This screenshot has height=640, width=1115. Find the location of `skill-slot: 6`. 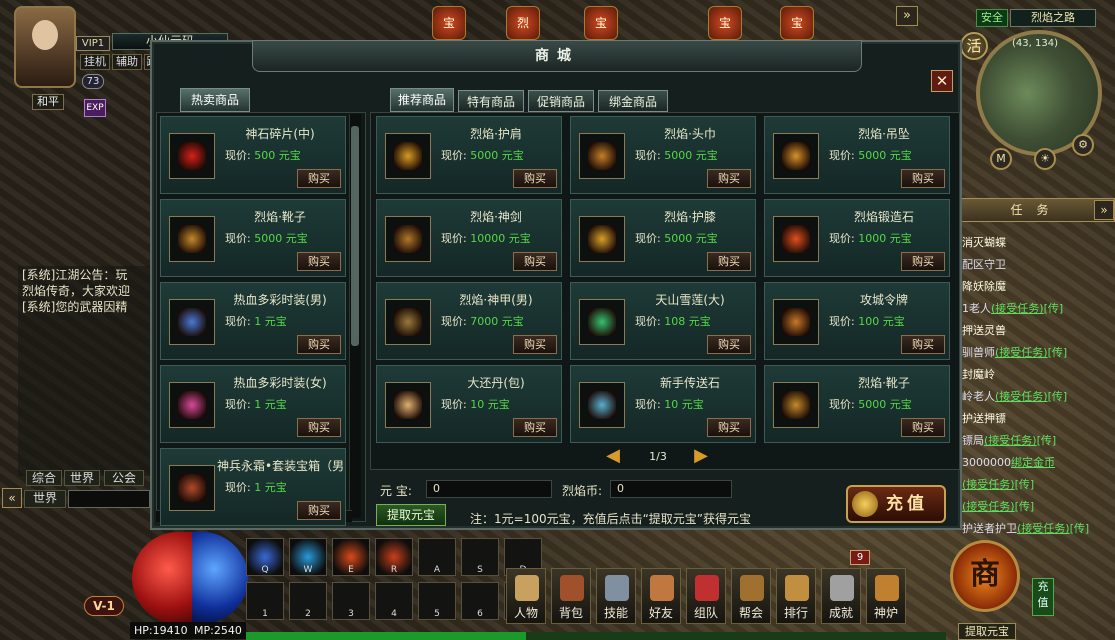

skill-slot: 6 is located at coordinates (480, 601).